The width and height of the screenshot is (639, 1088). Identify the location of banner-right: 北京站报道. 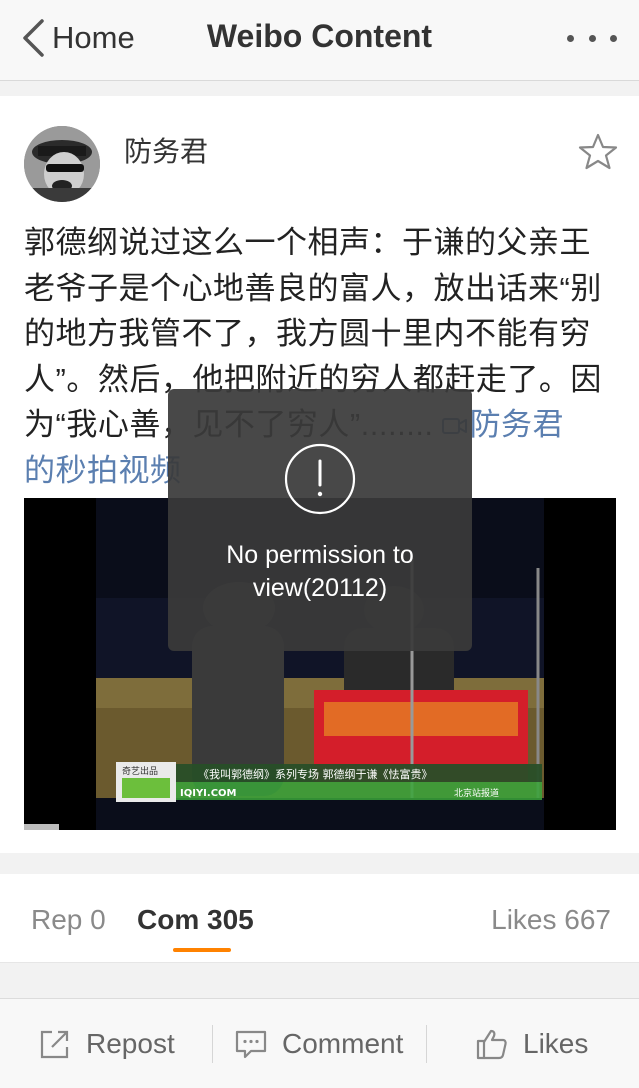
(476, 793).